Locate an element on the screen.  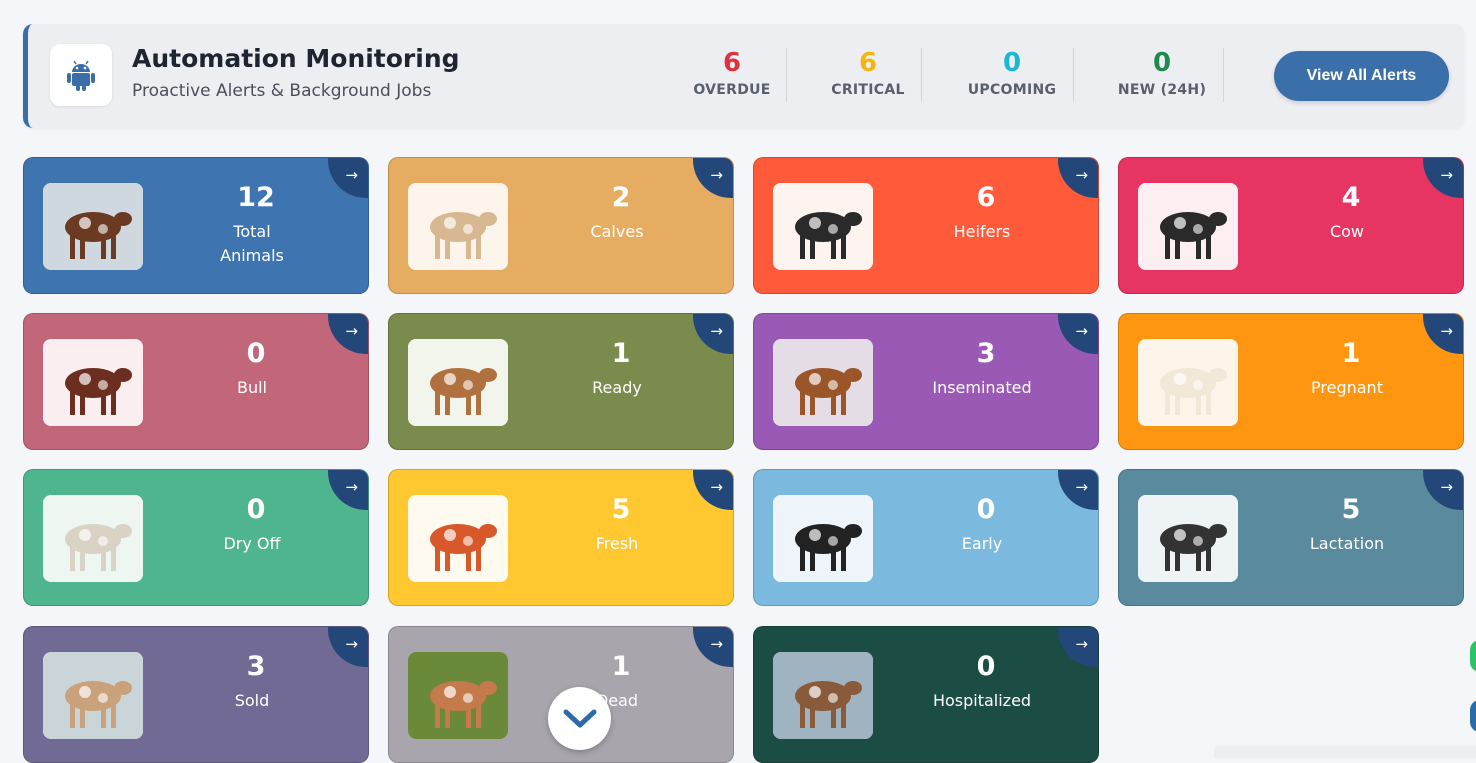
stat-overdue-value: 6 is located at coordinates (732, 63).